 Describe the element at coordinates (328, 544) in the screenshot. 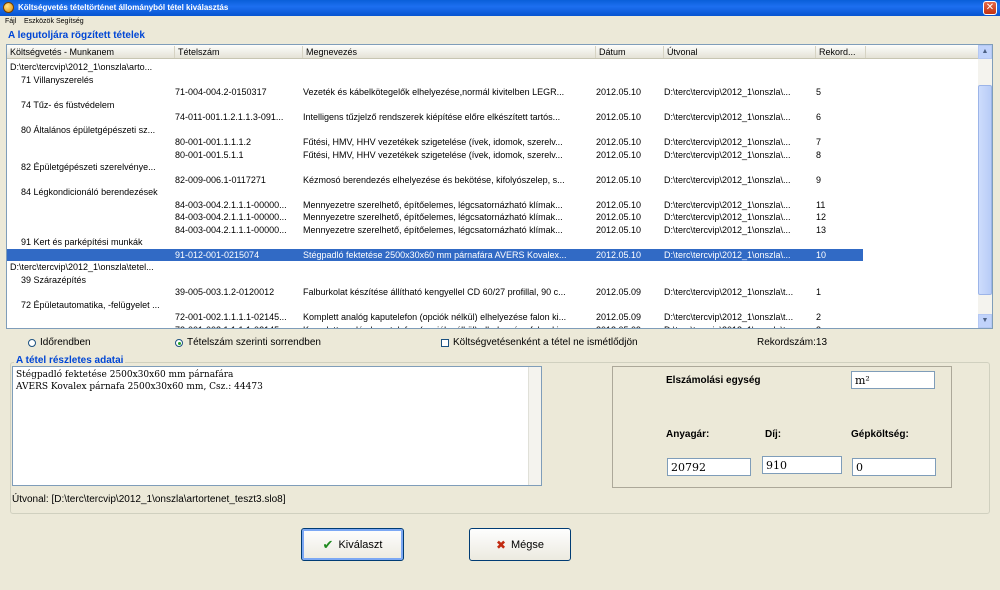

I see `check-icon: ✔` at that location.